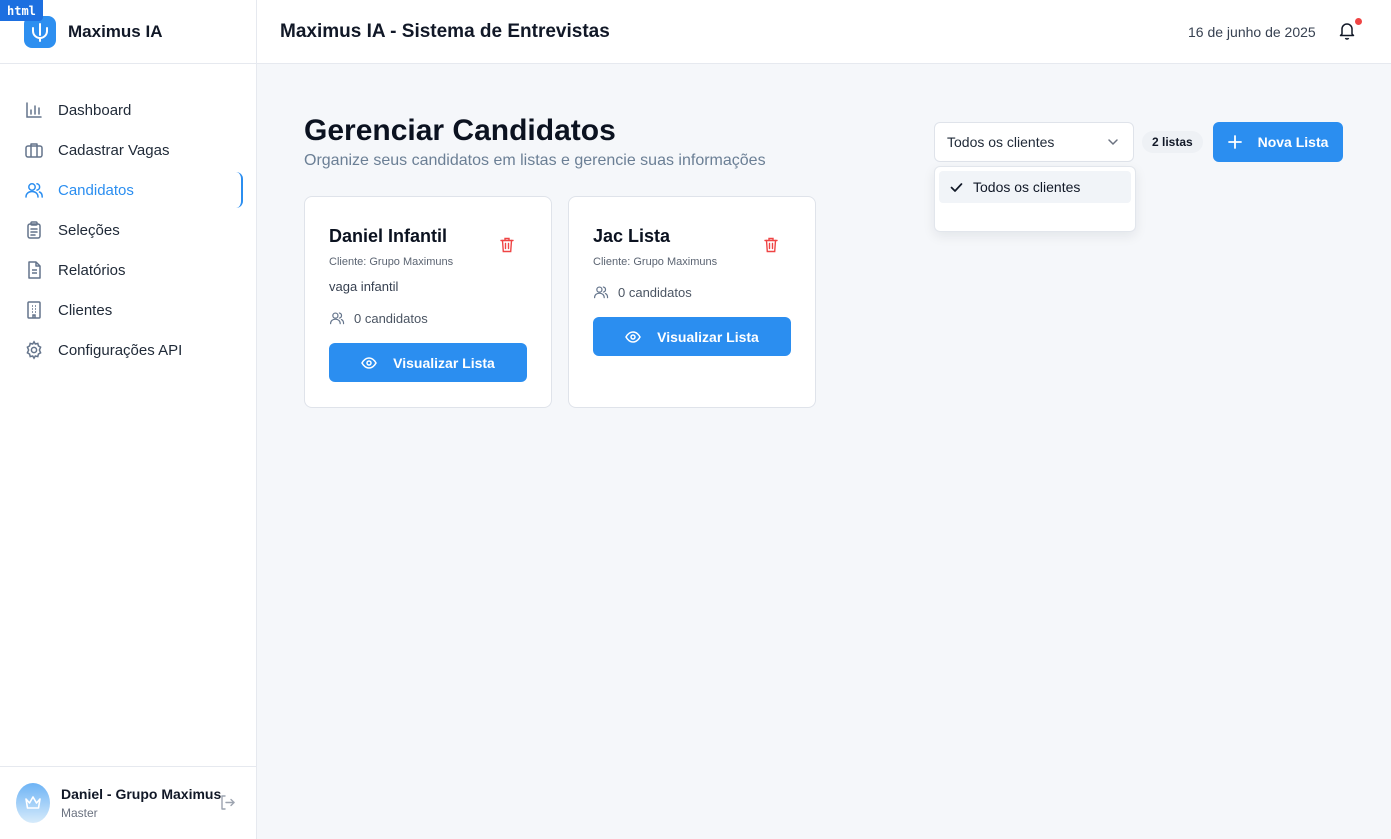  What do you see at coordinates (1027, 187) in the screenshot?
I see `dropdown-option-label: Todos os clientes` at bounding box center [1027, 187].